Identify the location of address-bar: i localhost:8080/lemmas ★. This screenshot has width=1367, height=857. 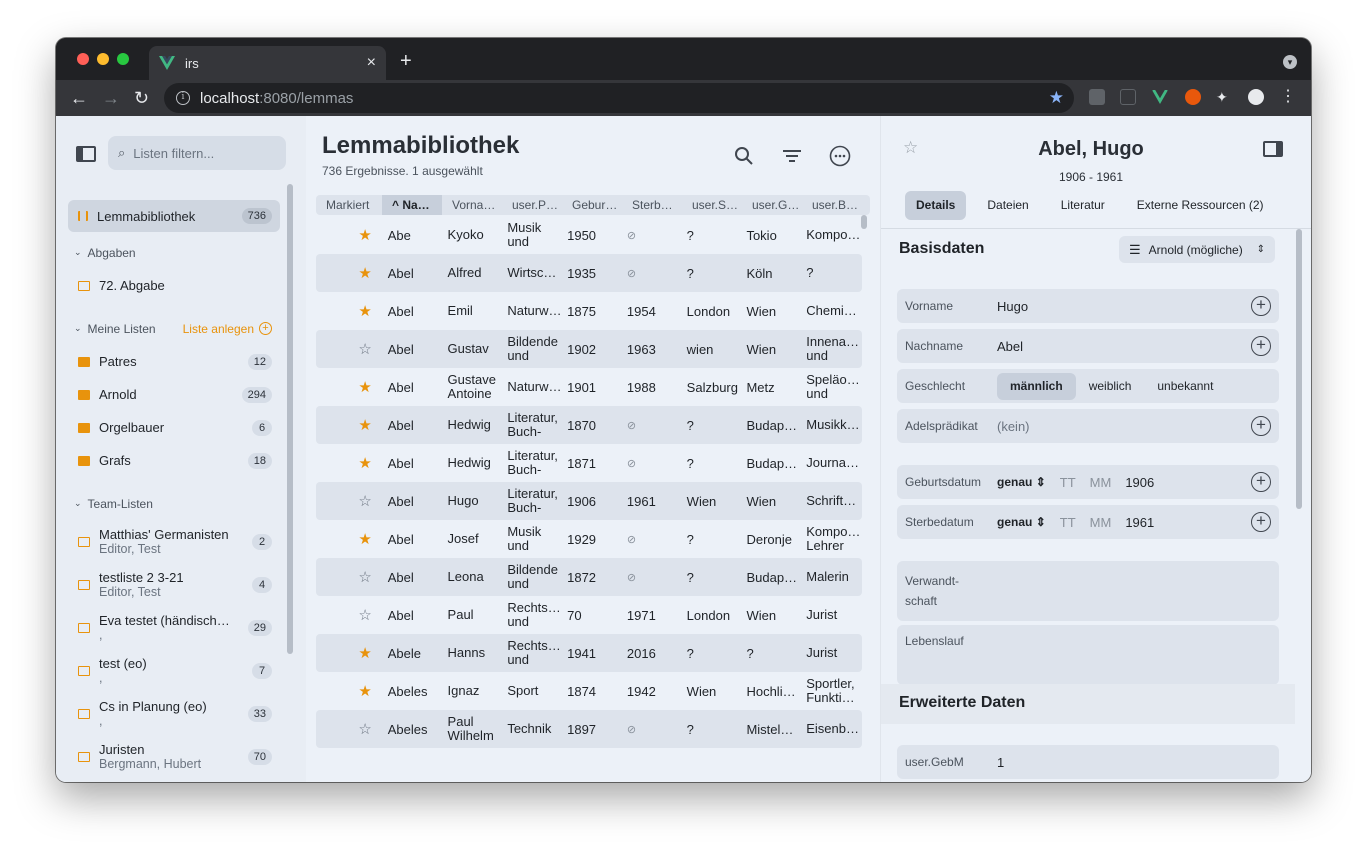
(619, 98).